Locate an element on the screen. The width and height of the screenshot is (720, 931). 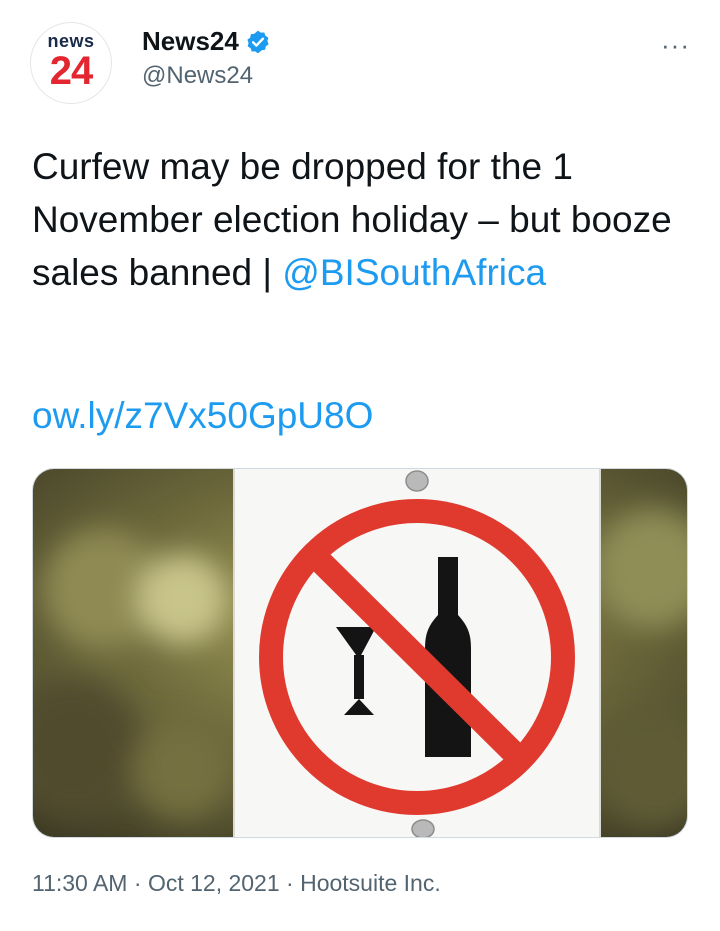
avatar-logo-number: 24 is located at coordinates (71, 71).